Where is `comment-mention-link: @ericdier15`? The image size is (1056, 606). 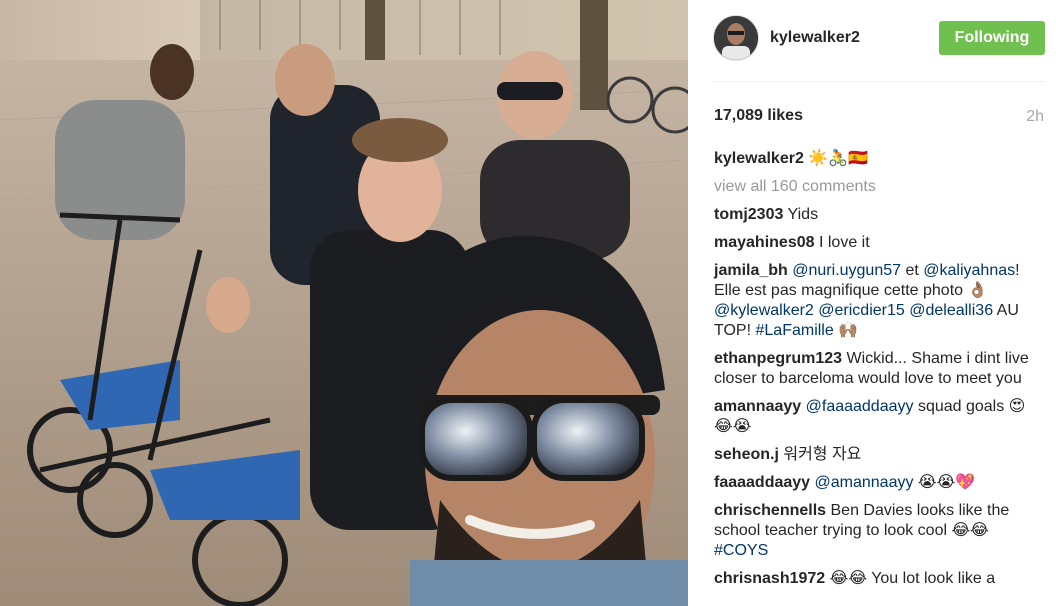 comment-mention-link: @ericdier15 is located at coordinates (861, 310).